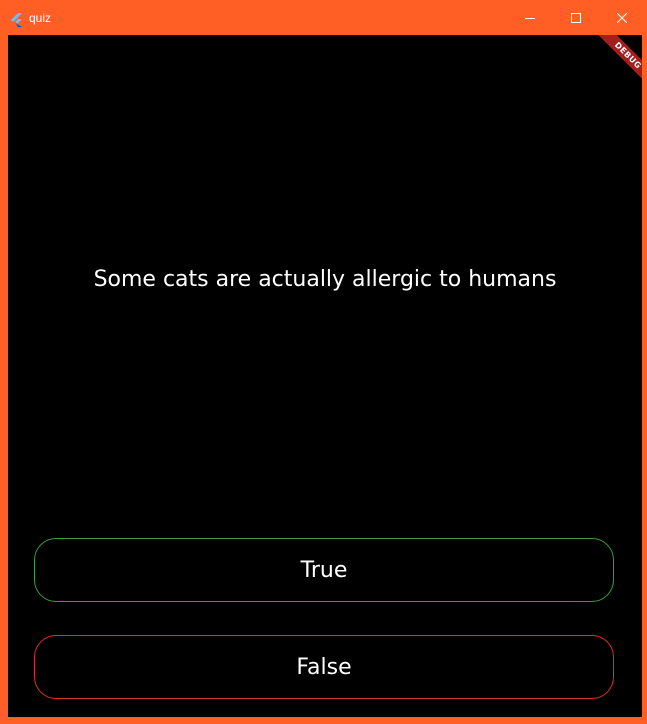  Describe the element at coordinates (17, 19) in the screenshot. I see `flutter-logo-icon` at that location.